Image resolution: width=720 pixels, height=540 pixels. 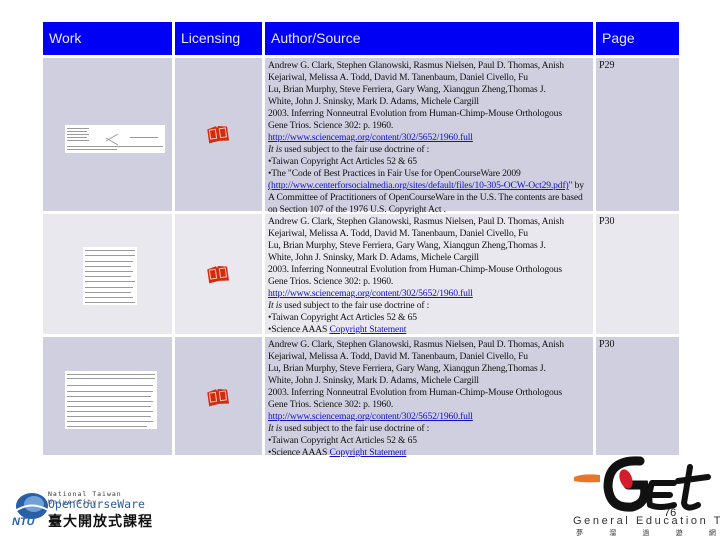 What do you see at coordinates (646, 521) in the screenshot?
I see `get-english-name: General Education TW` at bounding box center [646, 521].